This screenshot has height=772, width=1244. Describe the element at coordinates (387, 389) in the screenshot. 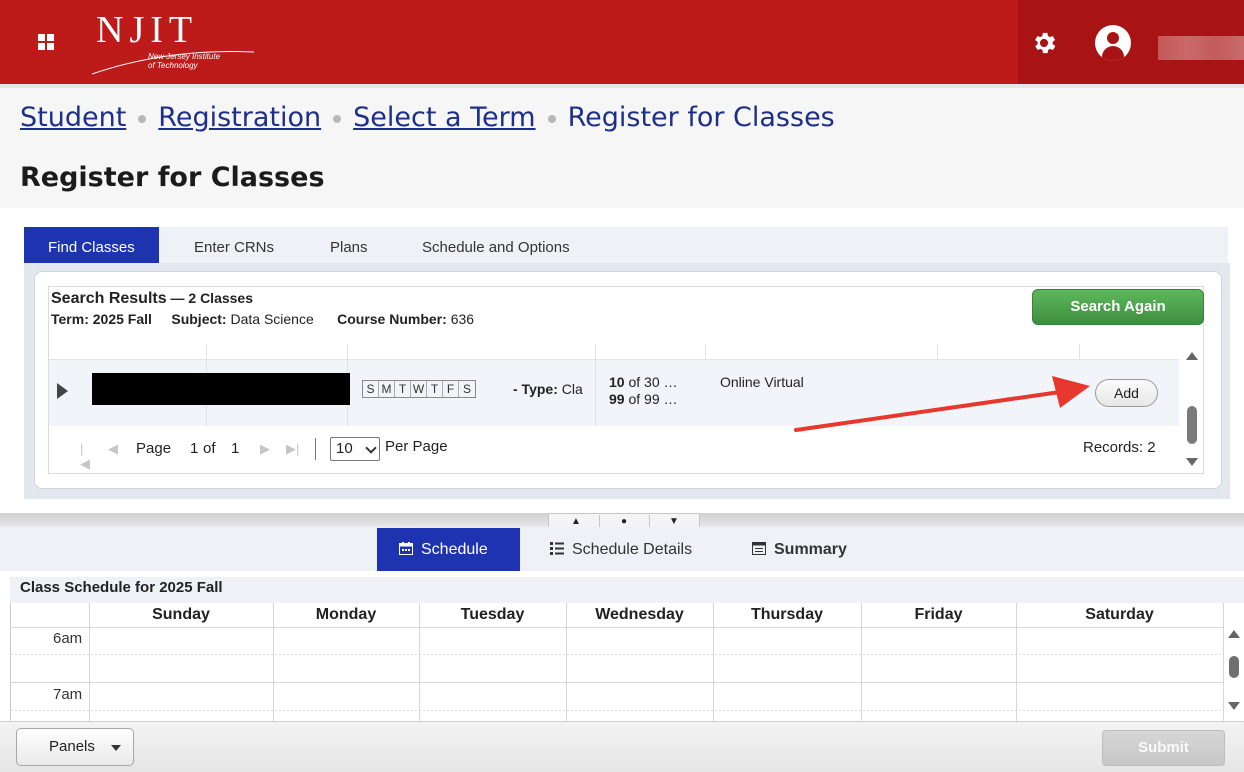

I see `day-monday: M` at that location.